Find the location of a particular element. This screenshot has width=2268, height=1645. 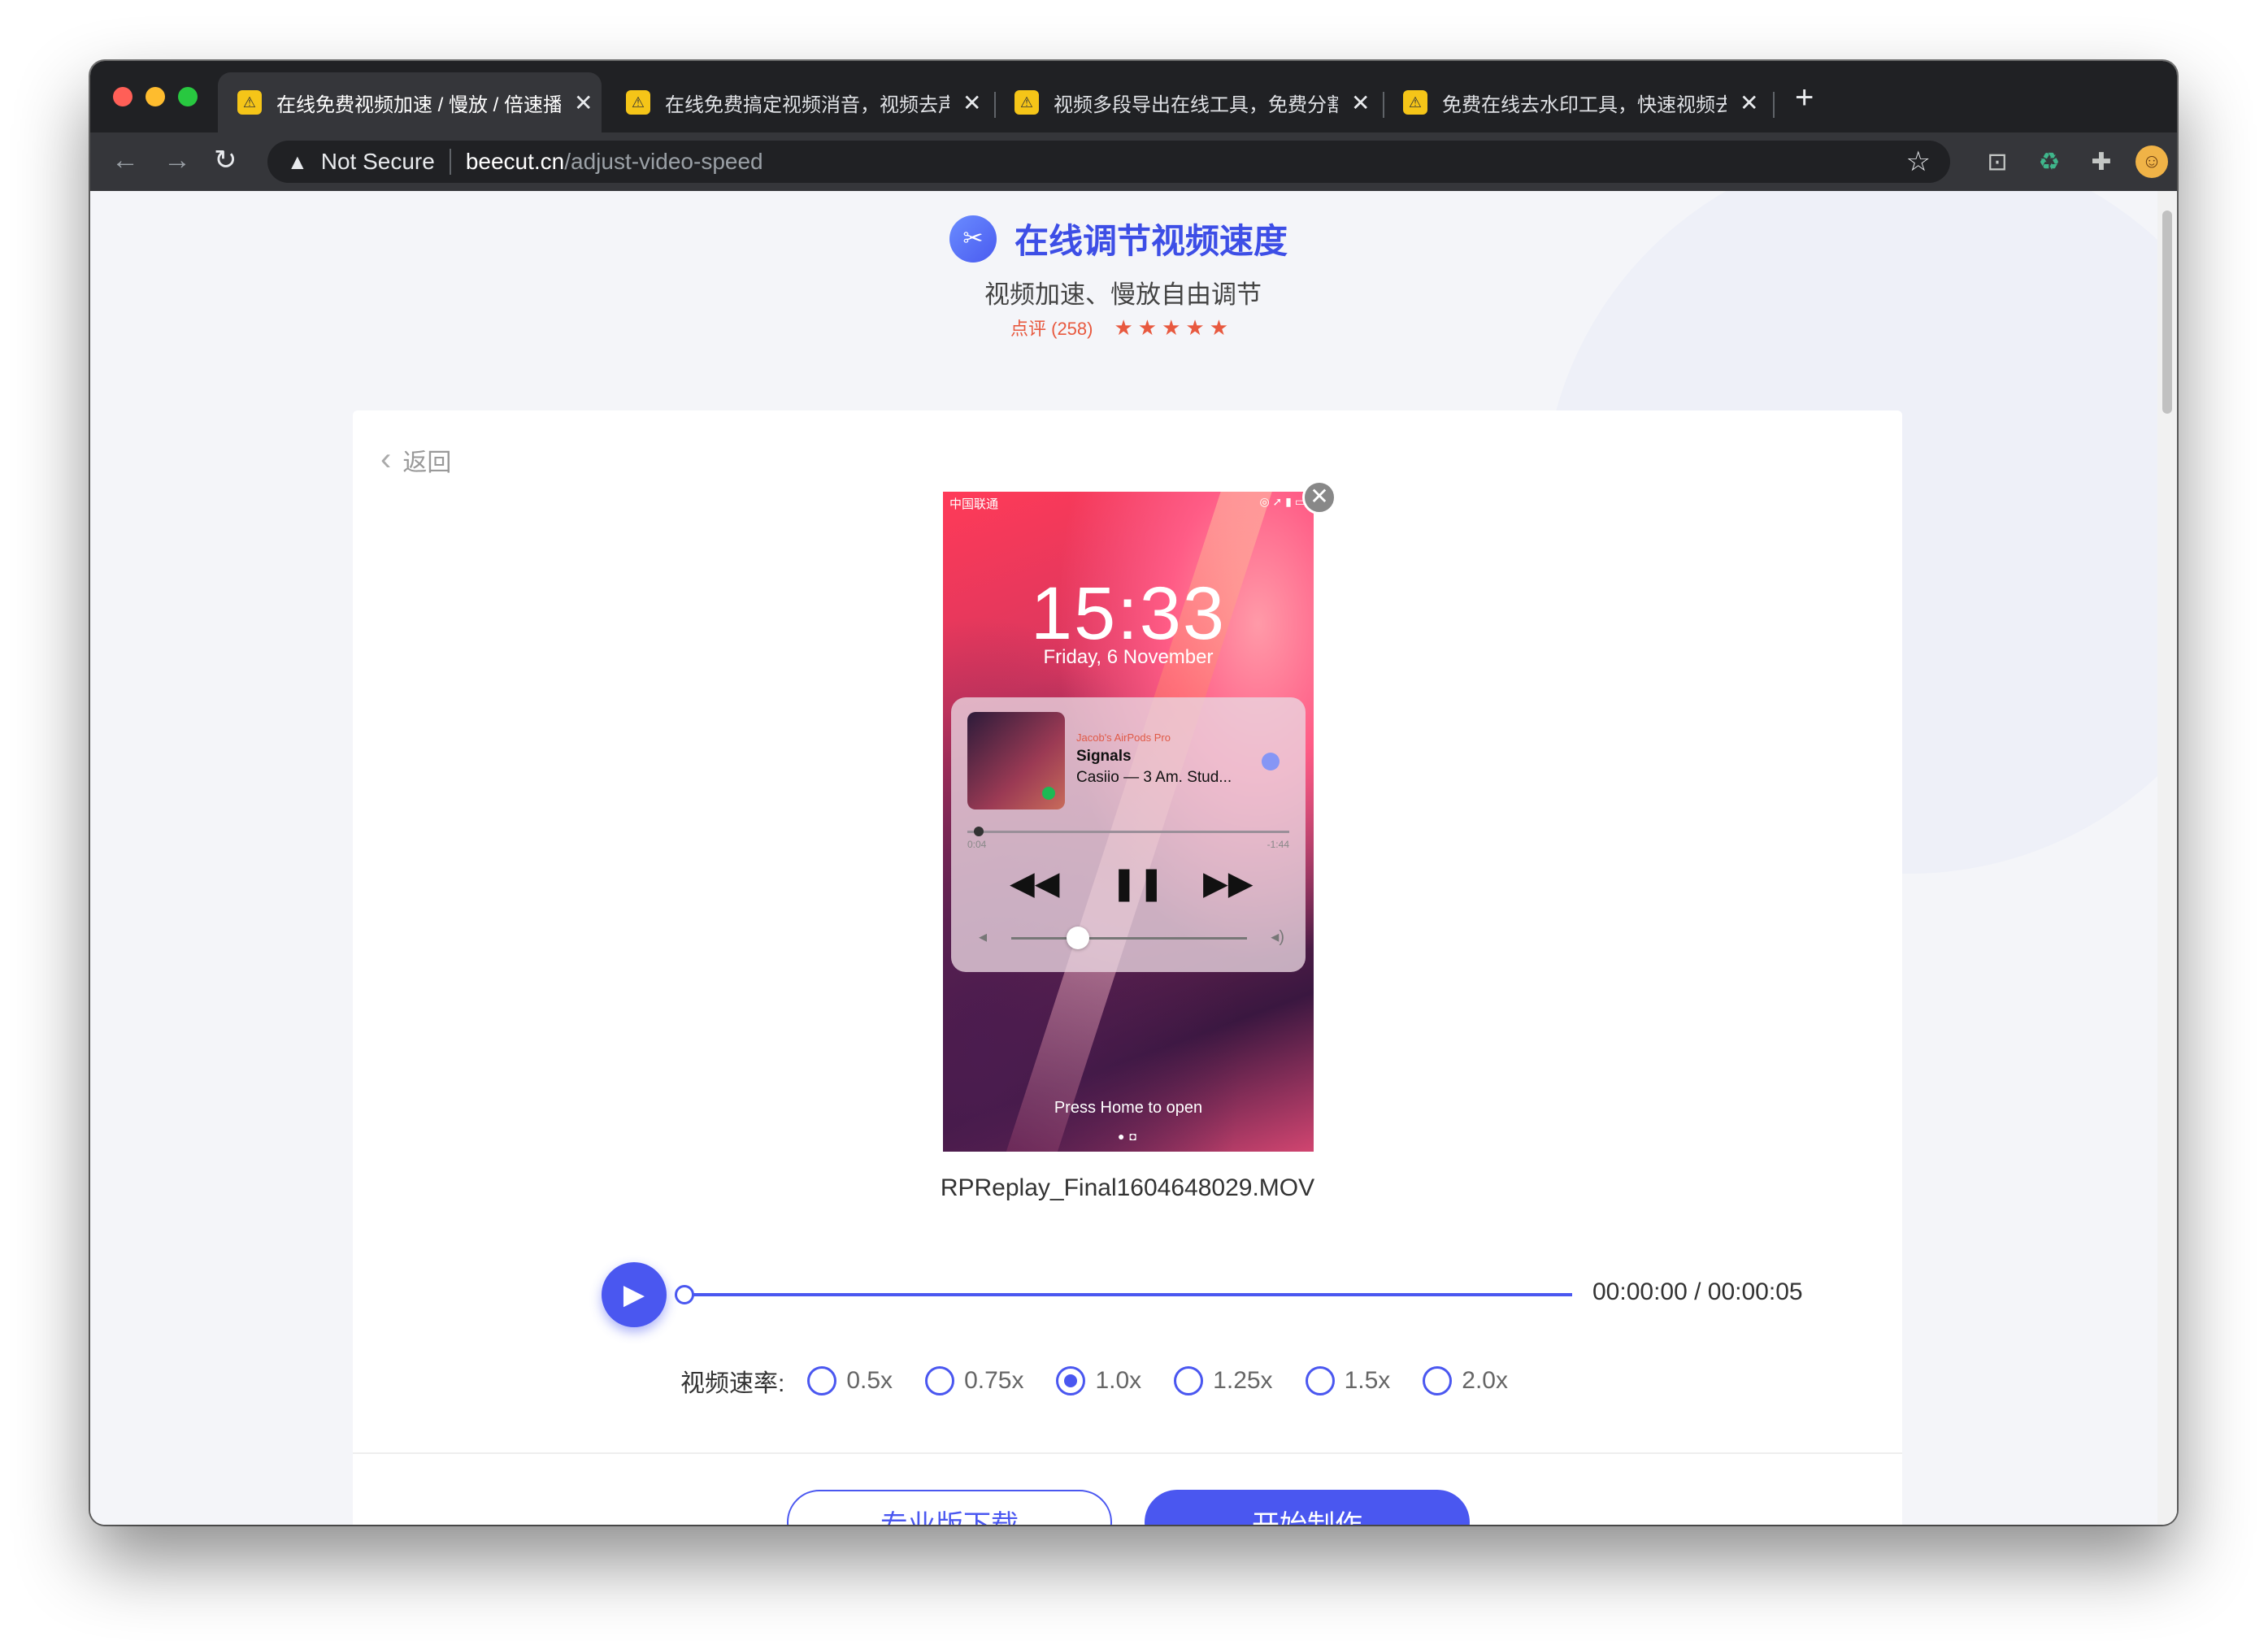

back-arrow-icon: ← is located at coordinates (125, 160).